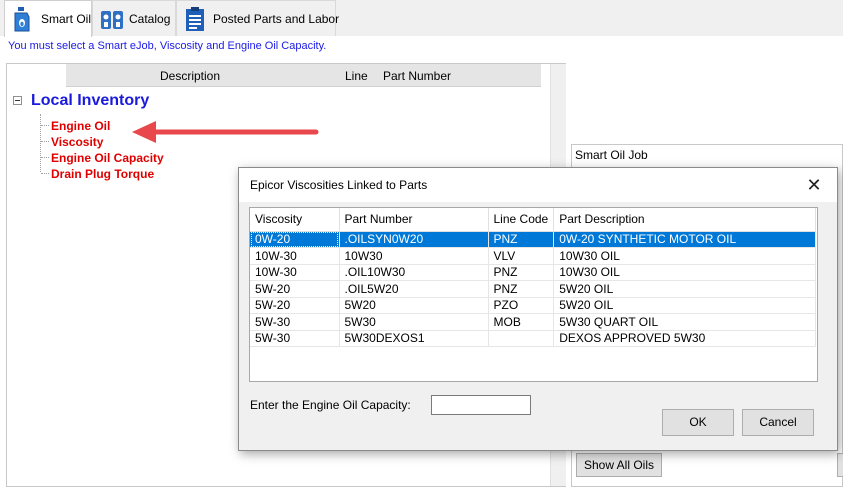  I want to click on tab-label: Catalog, so click(150, 18).